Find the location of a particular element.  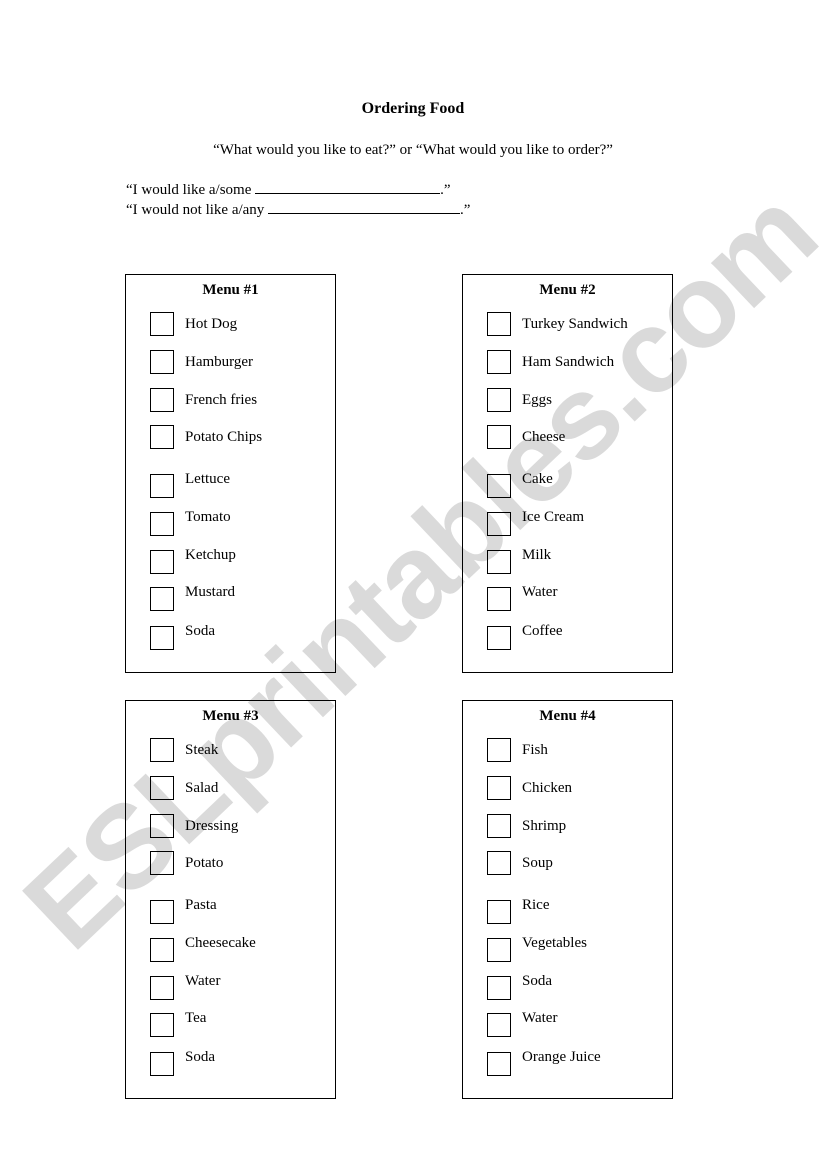

menu-item: Rice is located at coordinates (577, 911).